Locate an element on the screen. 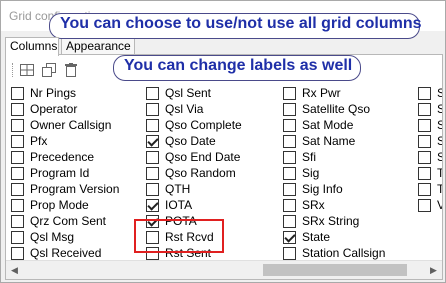 The image size is (446, 283). column-option: Precedence is located at coordinates (65, 157).